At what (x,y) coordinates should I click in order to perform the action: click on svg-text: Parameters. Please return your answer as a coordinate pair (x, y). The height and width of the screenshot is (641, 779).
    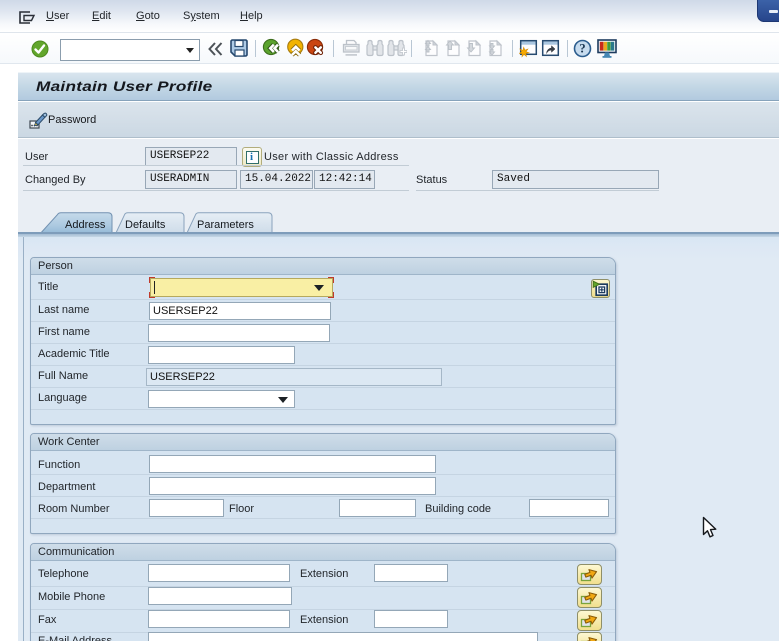
    Looking at the image, I should click on (225, 225).